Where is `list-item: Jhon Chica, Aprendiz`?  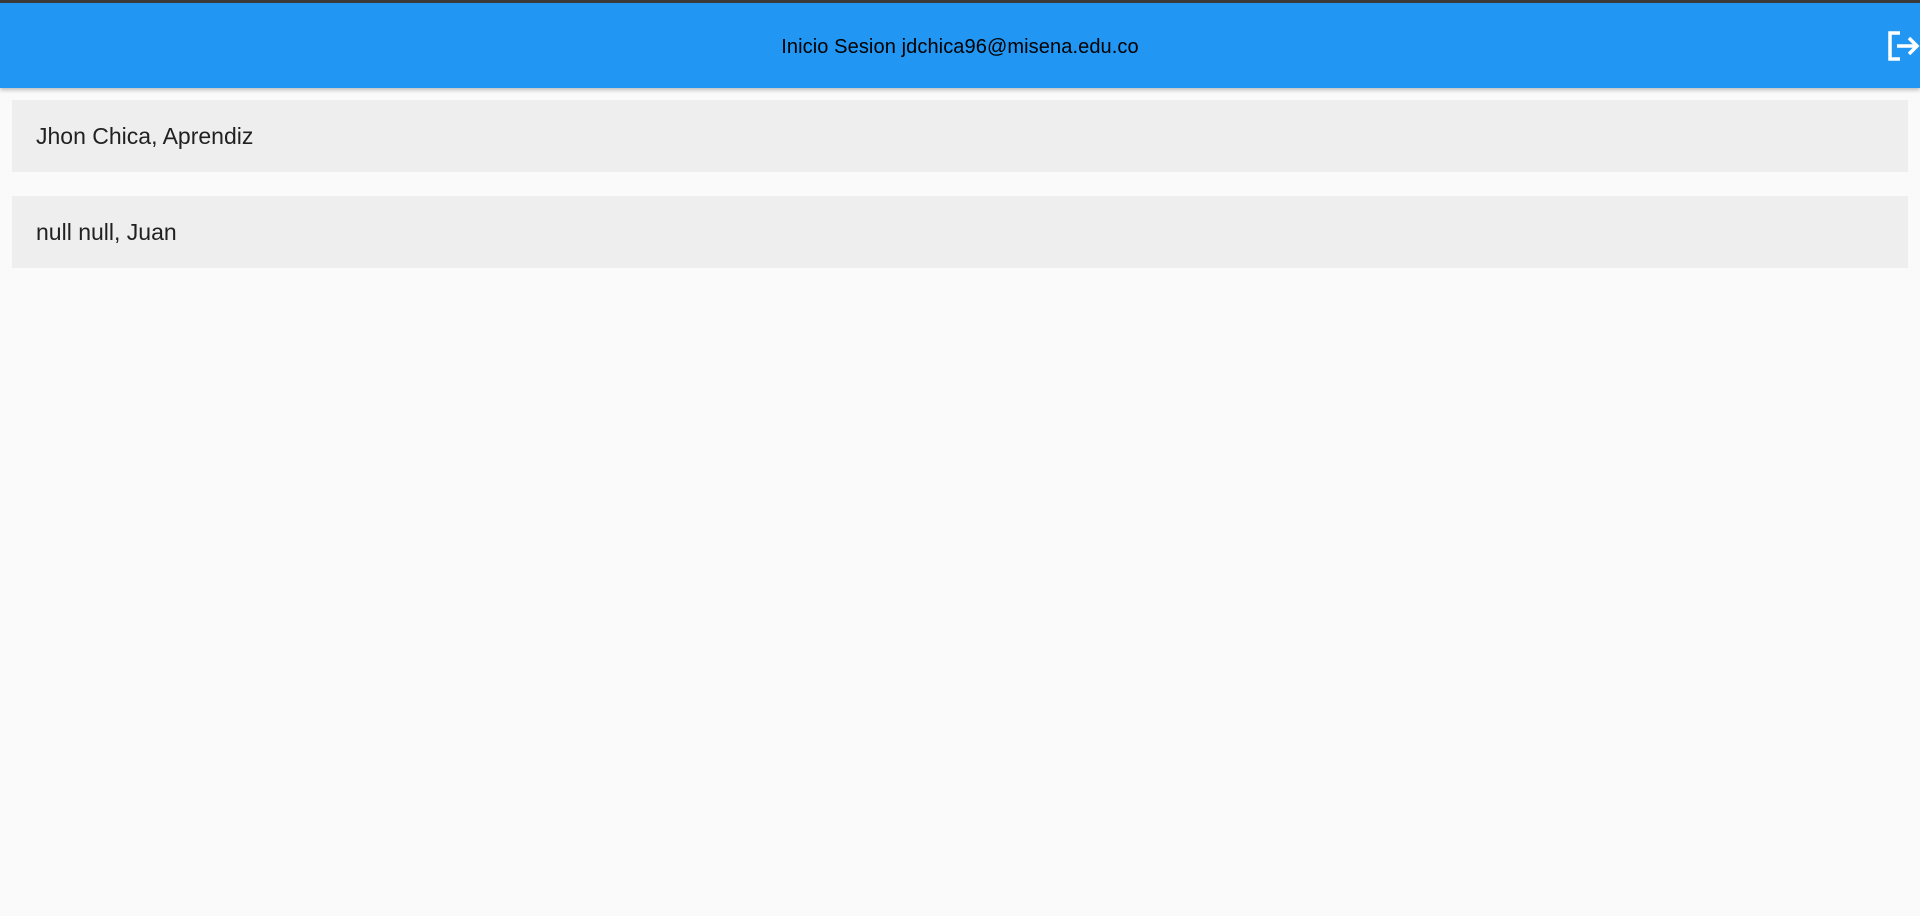
list-item: Jhon Chica, Aprendiz is located at coordinates (960, 136).